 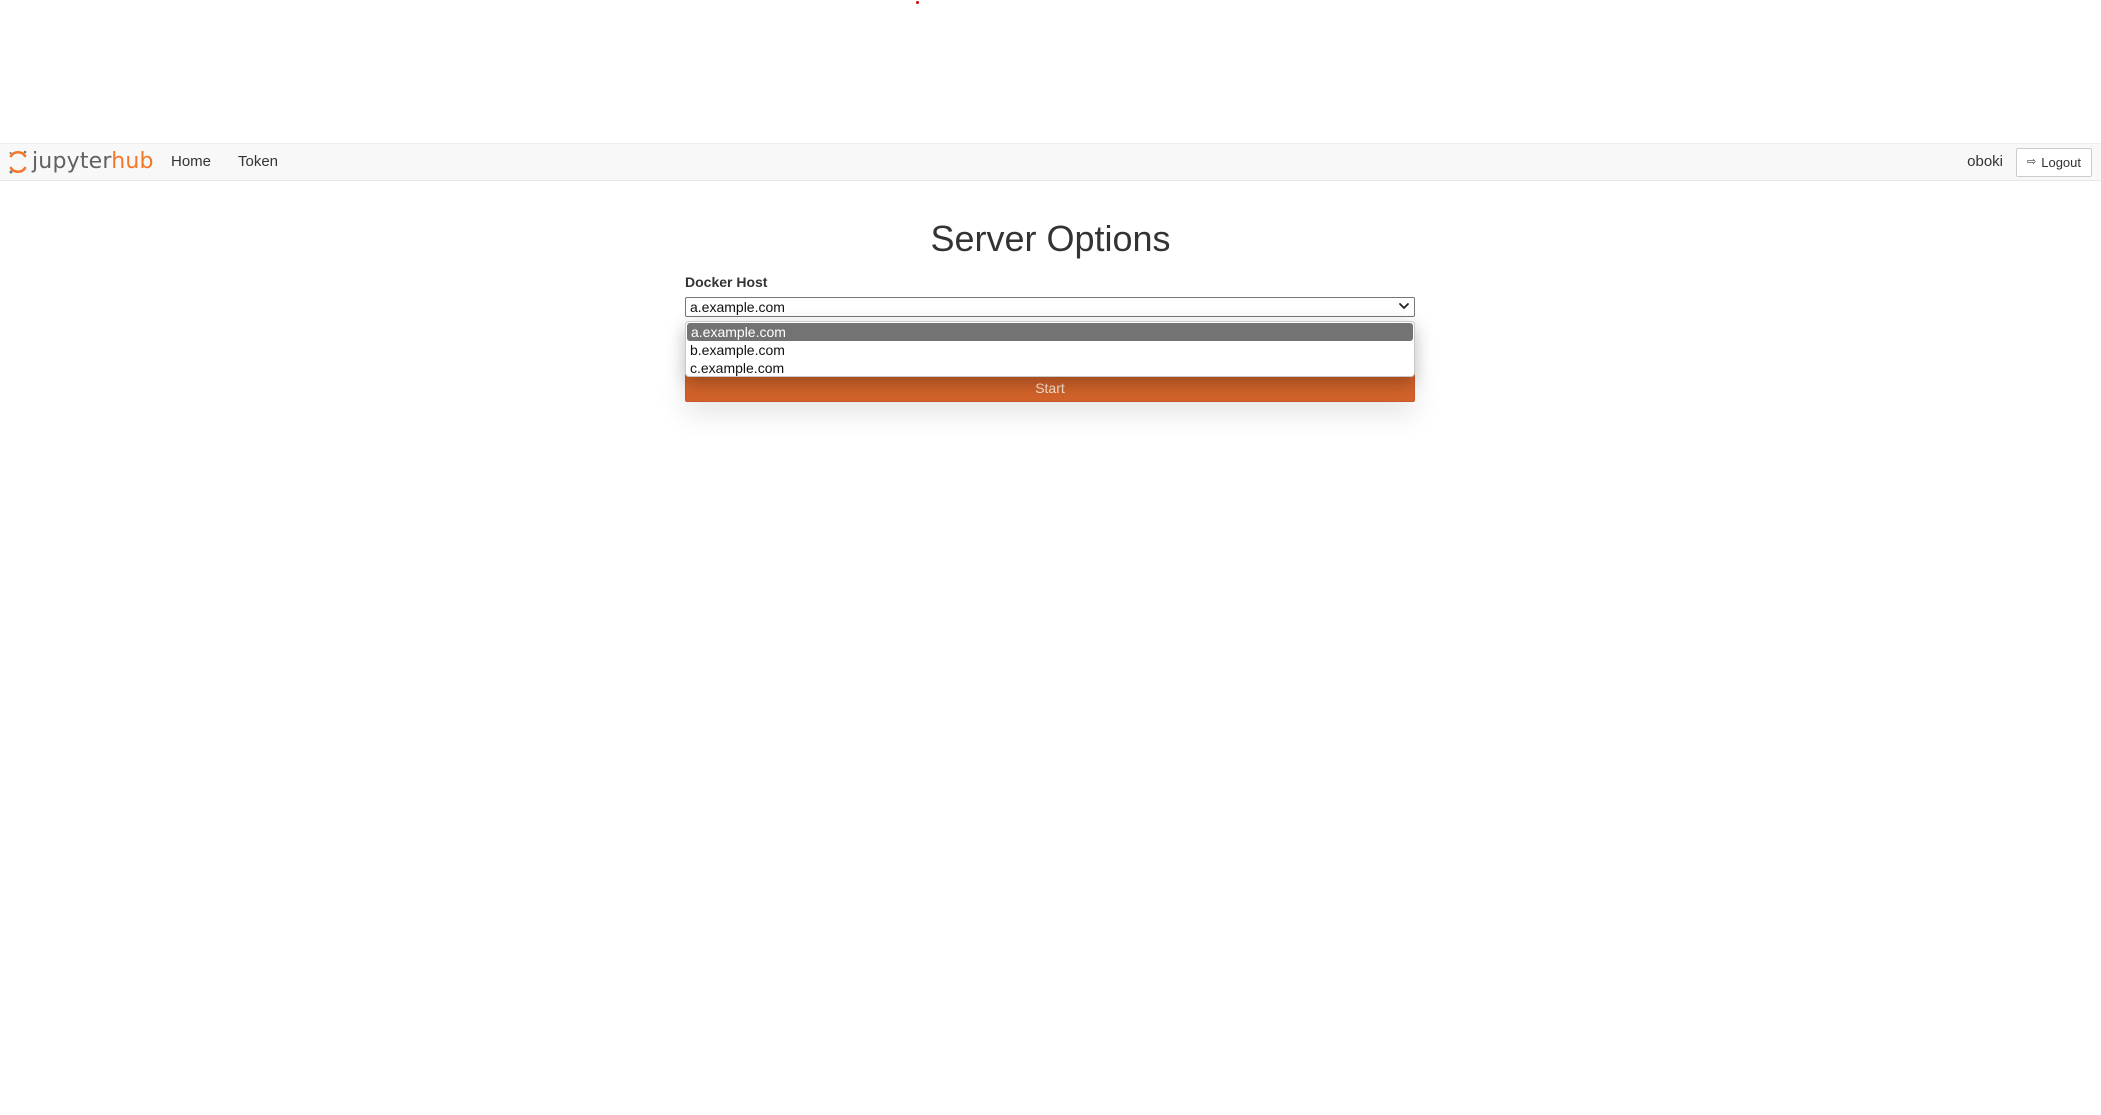 I want to click on chevron-down-icon, so click(x=1404, y=306).